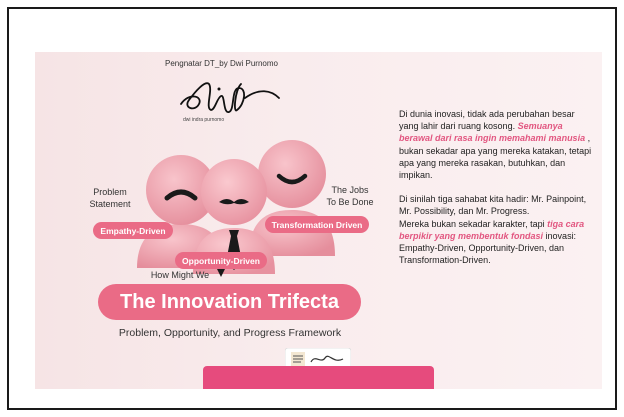  I want to click on opportunity-driven-pill: Opportunity-Driven, so click(221, 260).